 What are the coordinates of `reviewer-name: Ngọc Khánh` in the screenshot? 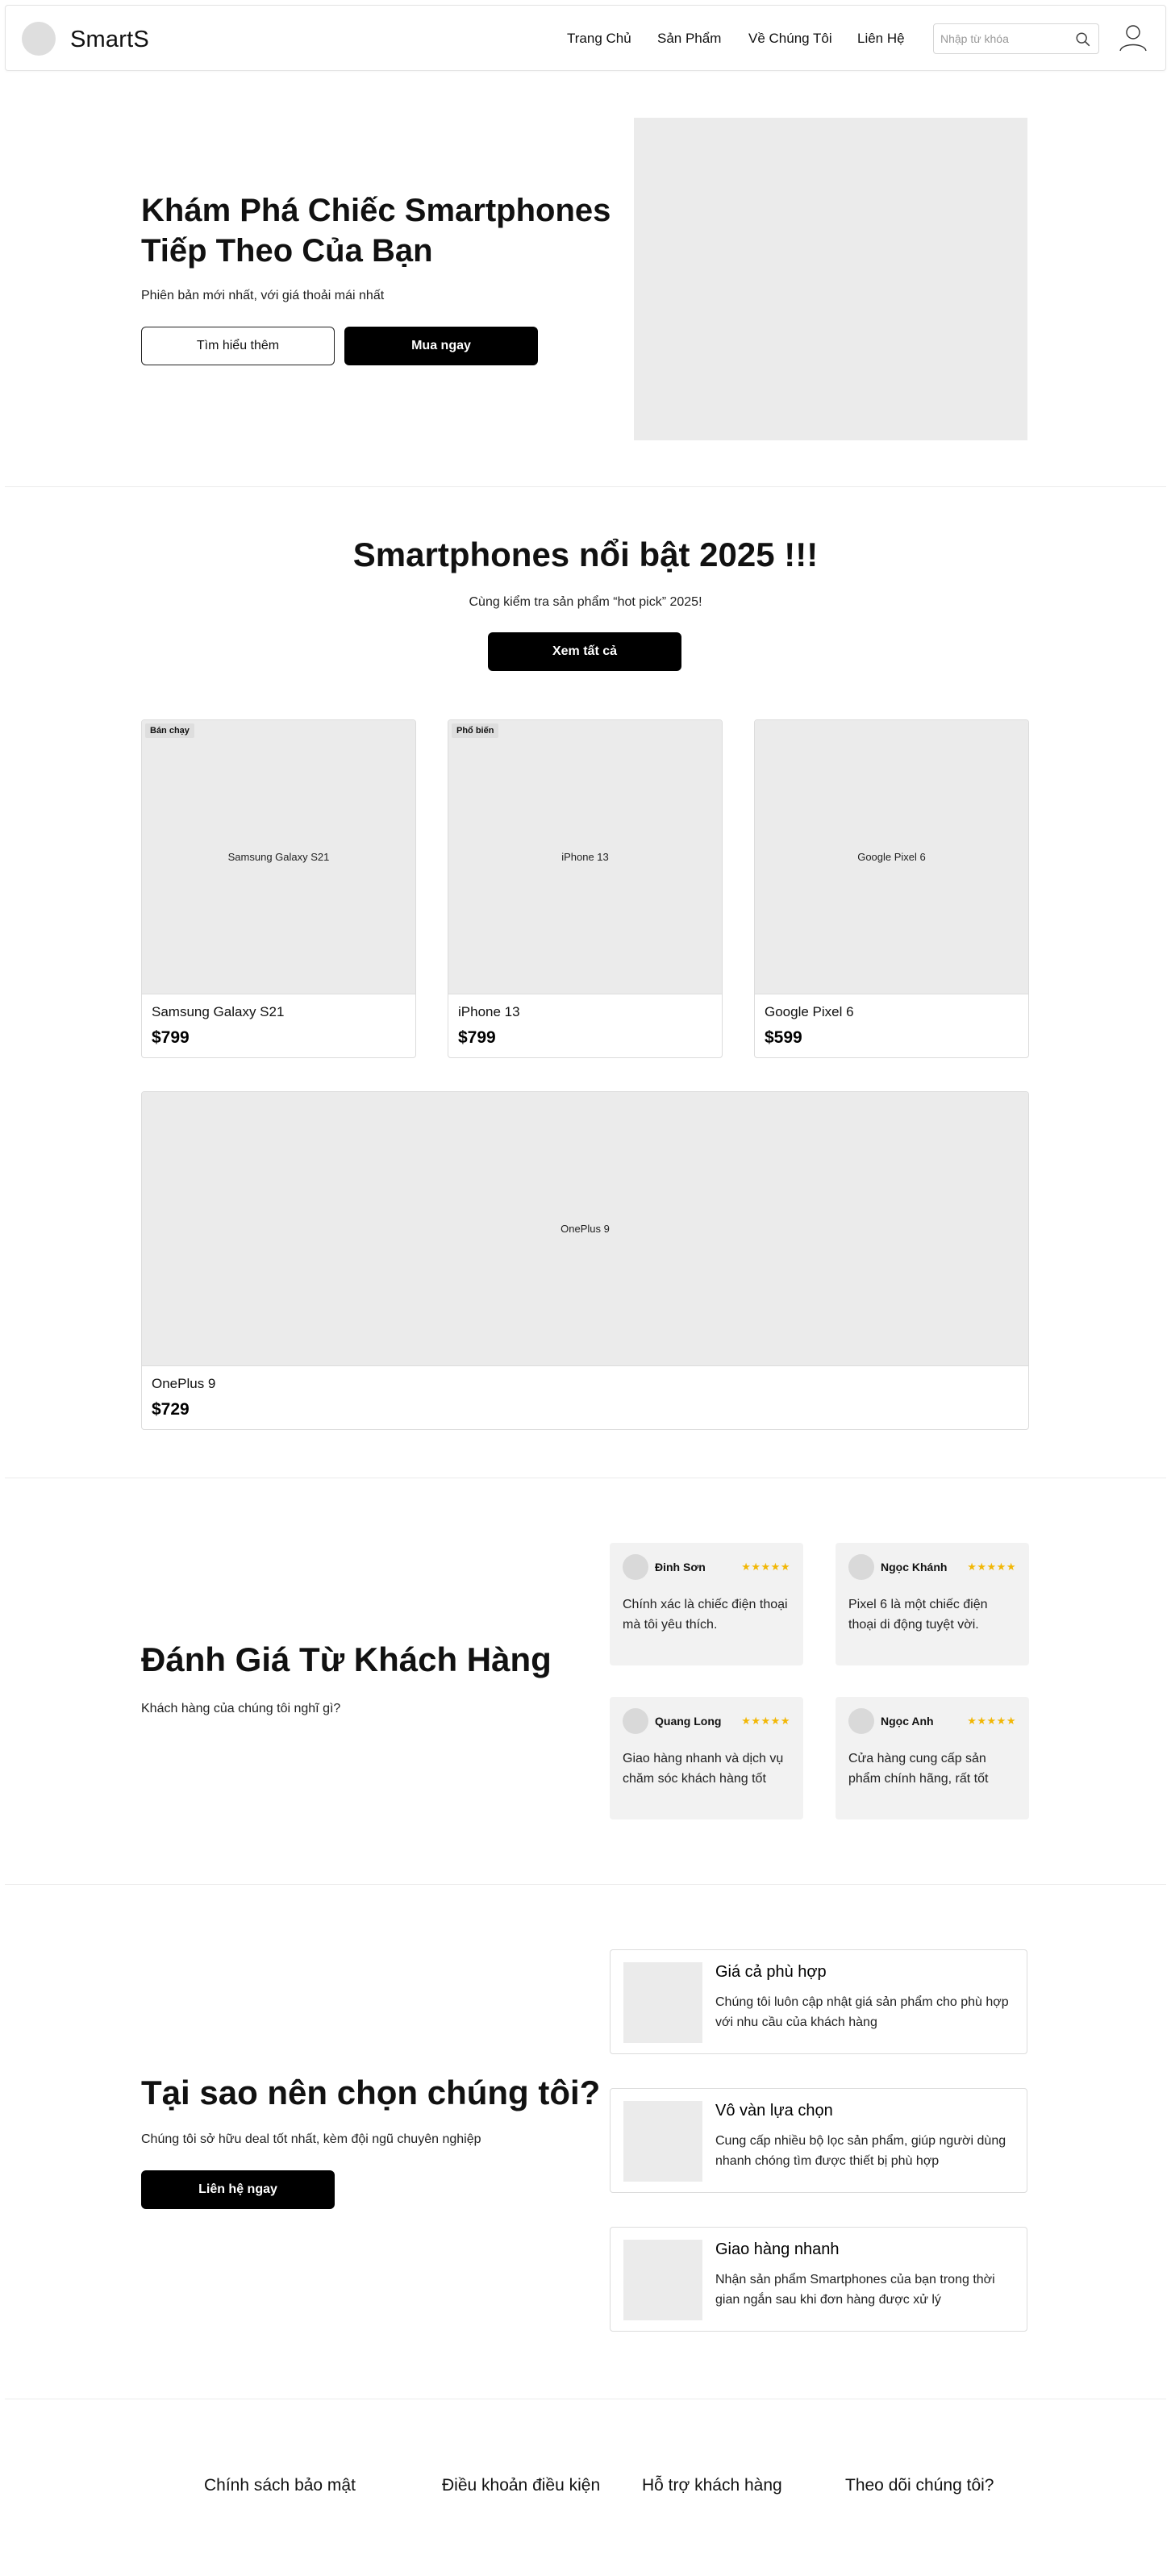 It's located at (914, 1567).